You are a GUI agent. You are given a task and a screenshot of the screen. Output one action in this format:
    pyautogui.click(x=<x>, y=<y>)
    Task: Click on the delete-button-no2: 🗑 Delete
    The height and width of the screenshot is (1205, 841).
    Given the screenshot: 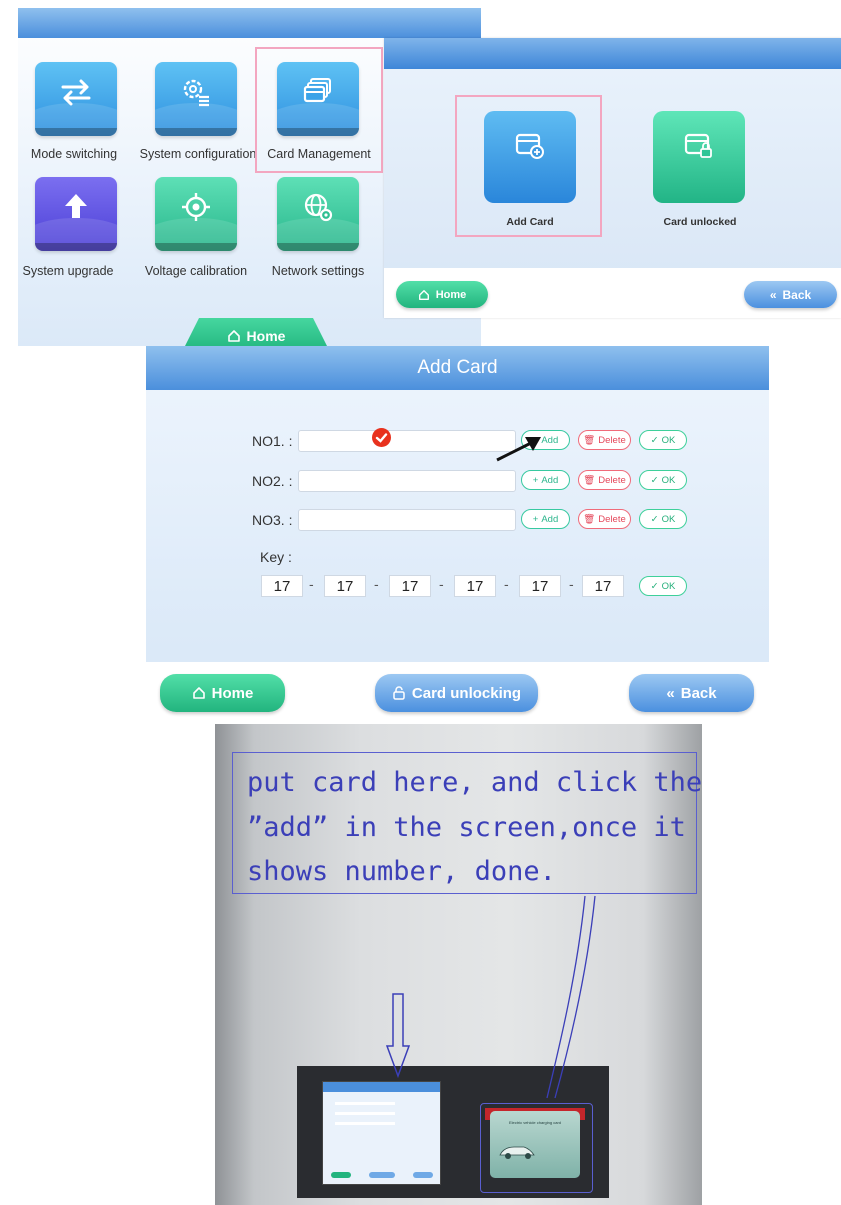 What is the action you would take?
    pyautogui.click(x=604, y=480)
    